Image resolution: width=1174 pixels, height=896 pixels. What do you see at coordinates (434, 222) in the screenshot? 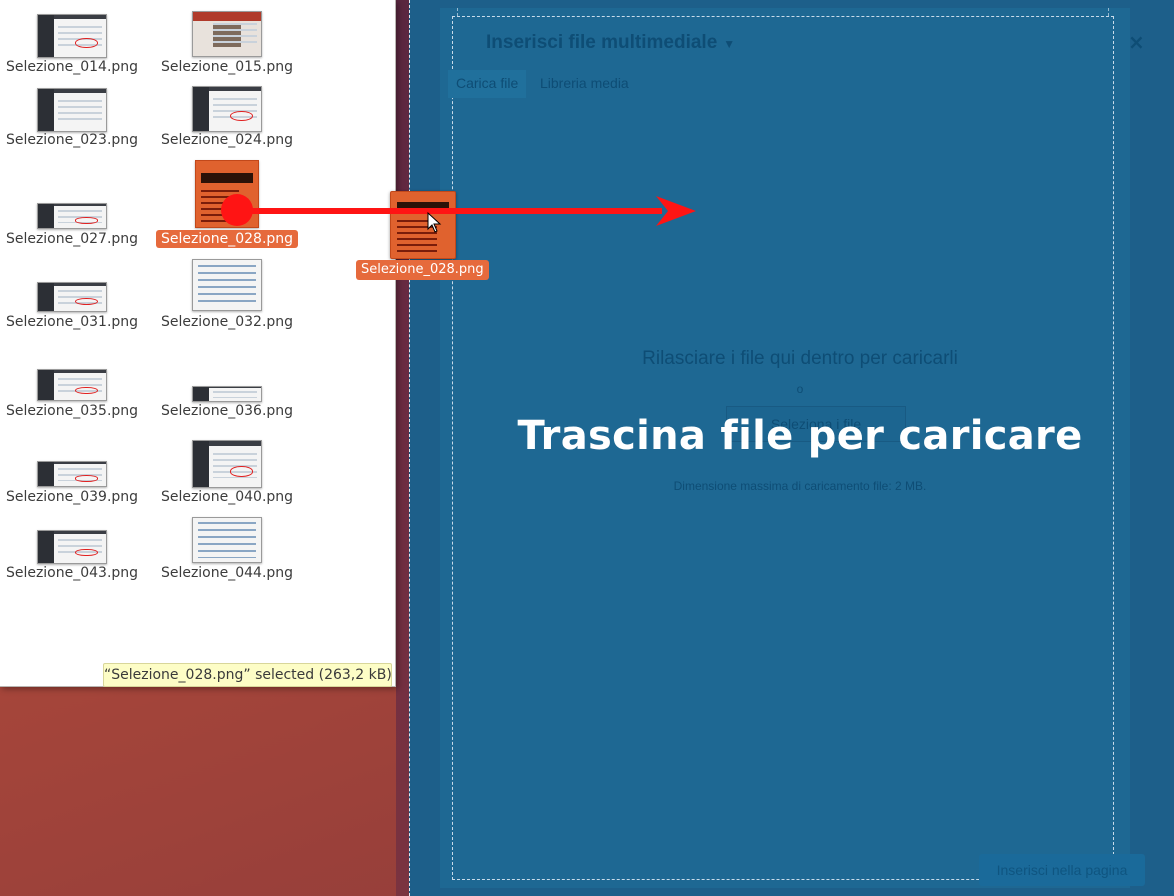
I see `mouse-cursor-icon` at bounding box center [434, 222].